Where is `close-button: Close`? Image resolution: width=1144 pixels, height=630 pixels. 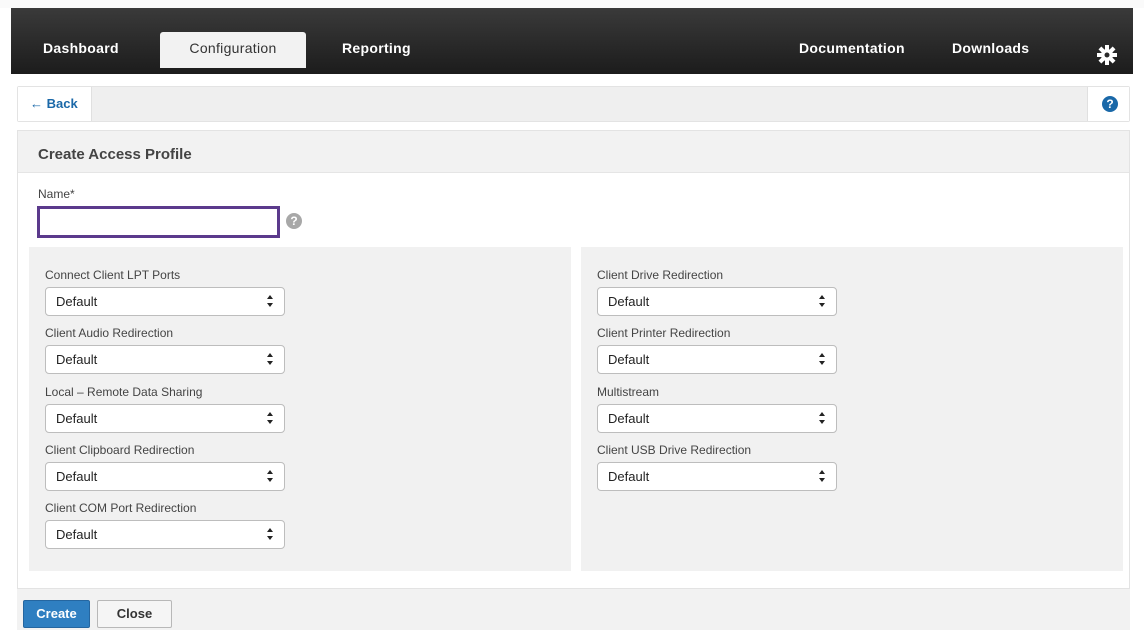
close-button: Close is located at coordinates (134, 614).